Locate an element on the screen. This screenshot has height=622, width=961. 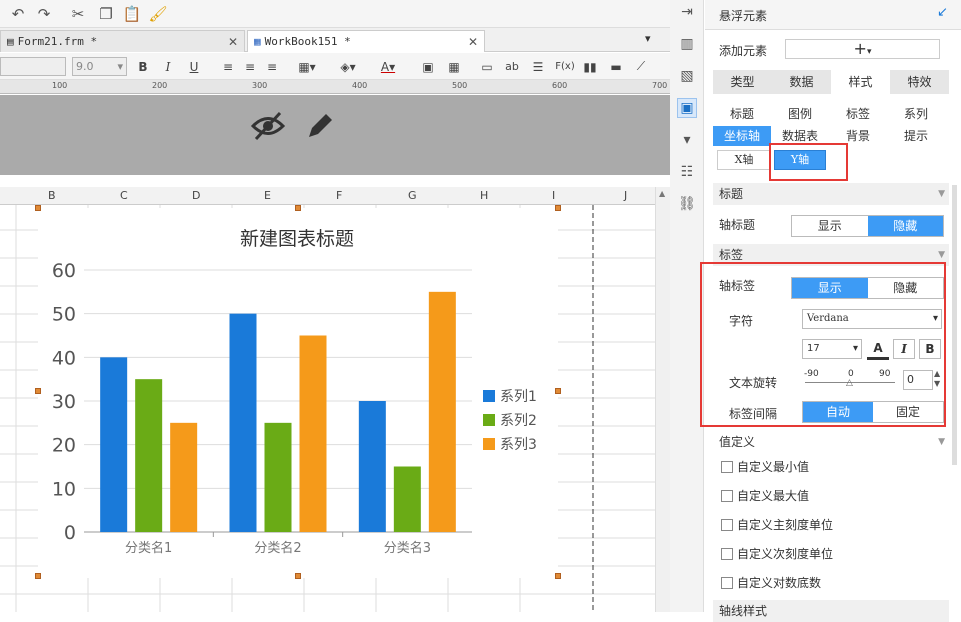
axis-title-toggle: 显示 隐藏 is located at coordinates (867, 226).